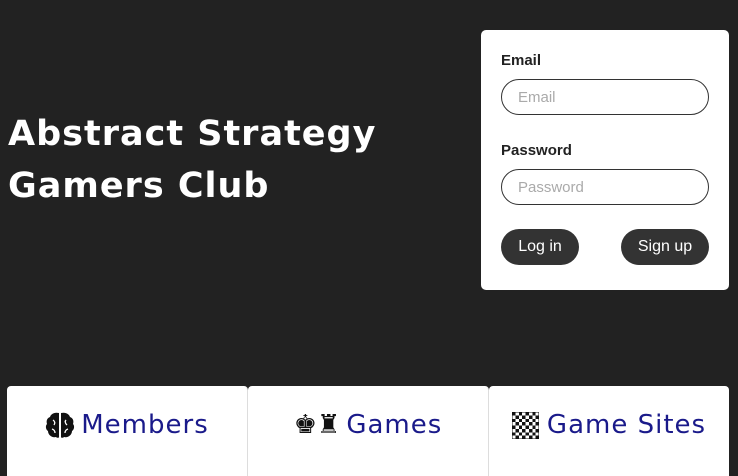 This screenshot has width=738, height=476. What do you see at coordinates (540, 247) in the screenshot?
I see `login-button: Log in` at bounding box center [540, 247].